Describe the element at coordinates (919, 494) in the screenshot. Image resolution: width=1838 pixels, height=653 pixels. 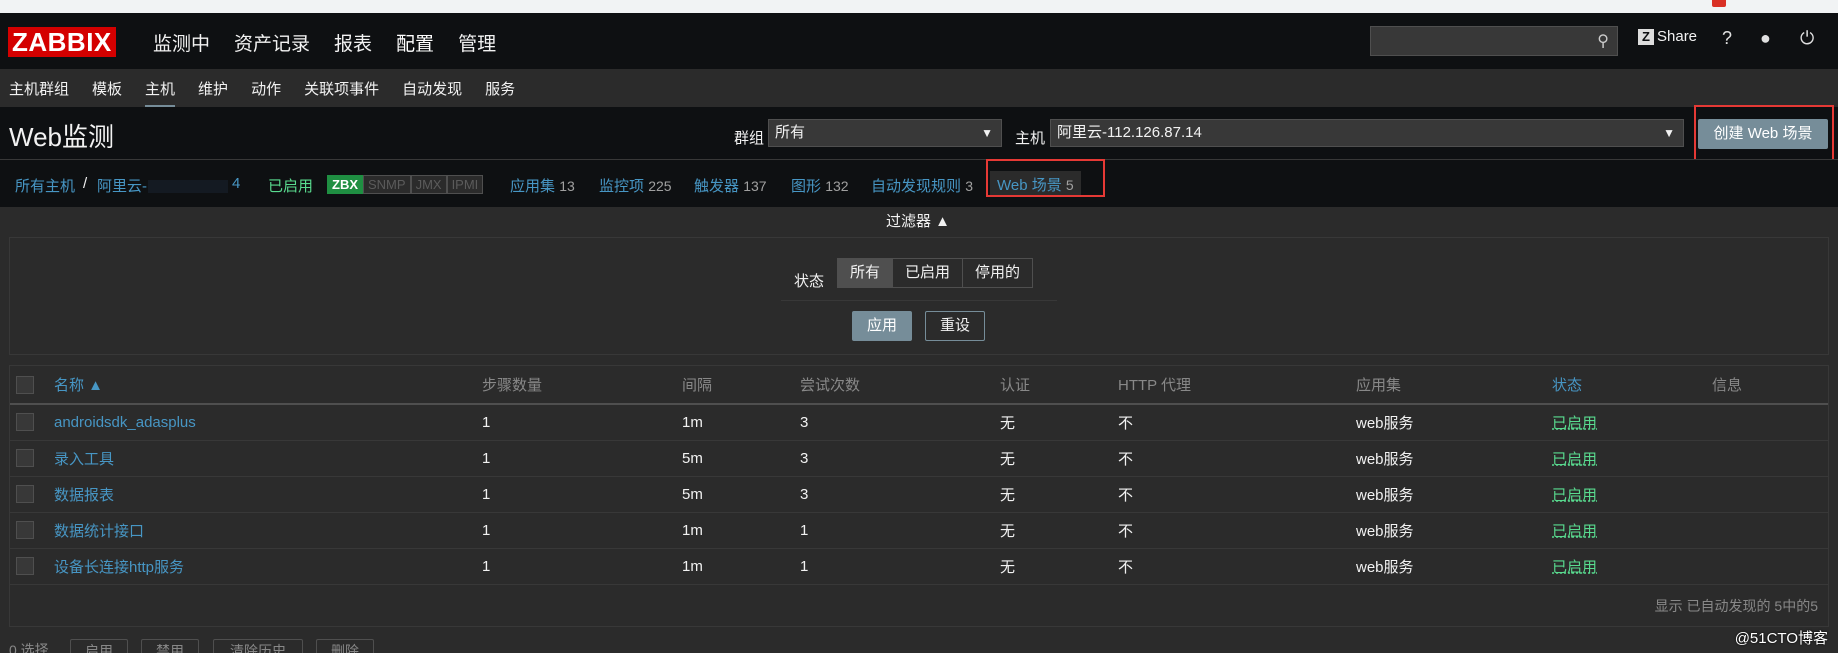
I see `table-row: 数据报表 1 5m 3 无 不 web服务 已启用` at that location.